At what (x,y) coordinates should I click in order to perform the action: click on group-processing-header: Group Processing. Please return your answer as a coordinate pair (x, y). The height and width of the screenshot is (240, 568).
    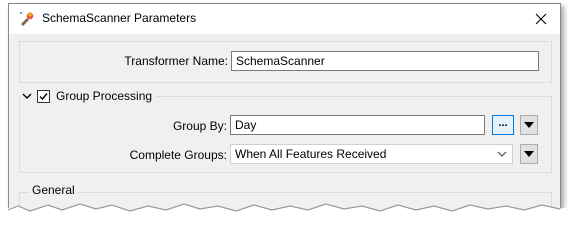
    Looking at the image, I should click on (89, 96).